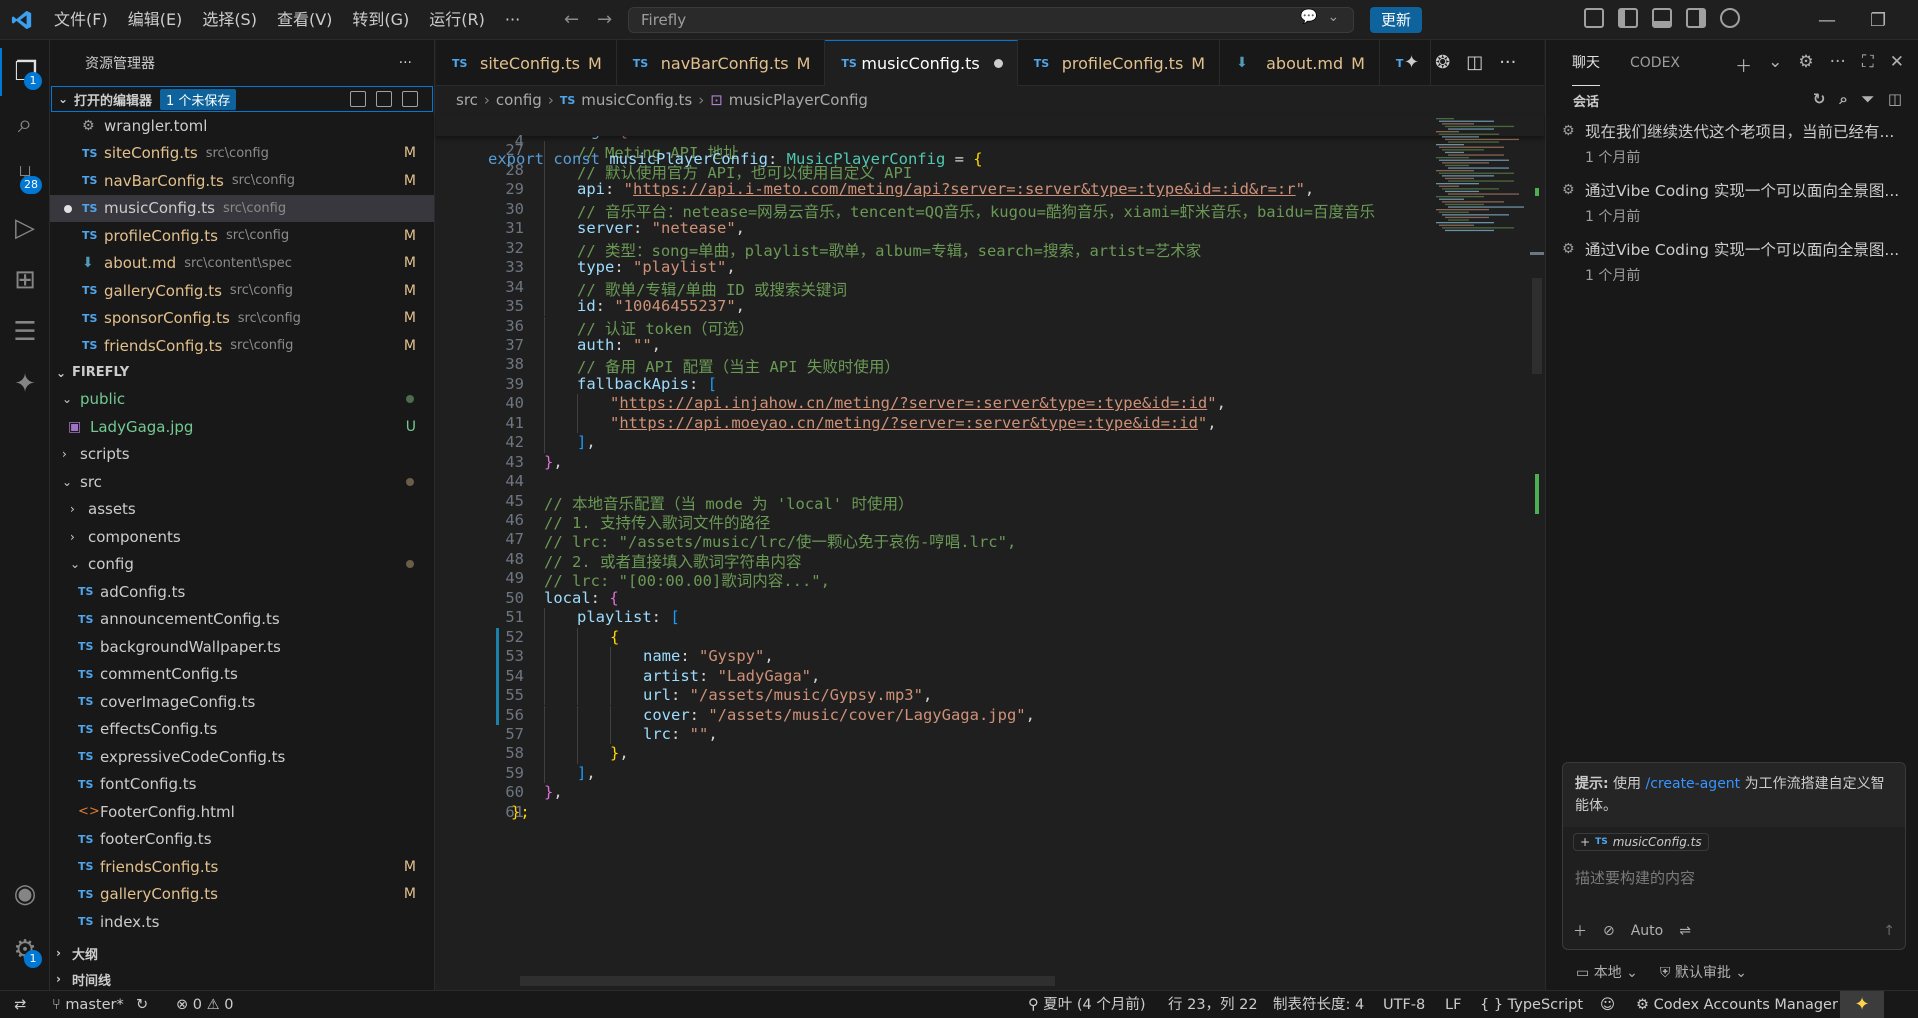 Image resolution: width=1918 pixels, height=1018 pixels. I want to click on new-chat-icon: ＋, so click(1743, 64).